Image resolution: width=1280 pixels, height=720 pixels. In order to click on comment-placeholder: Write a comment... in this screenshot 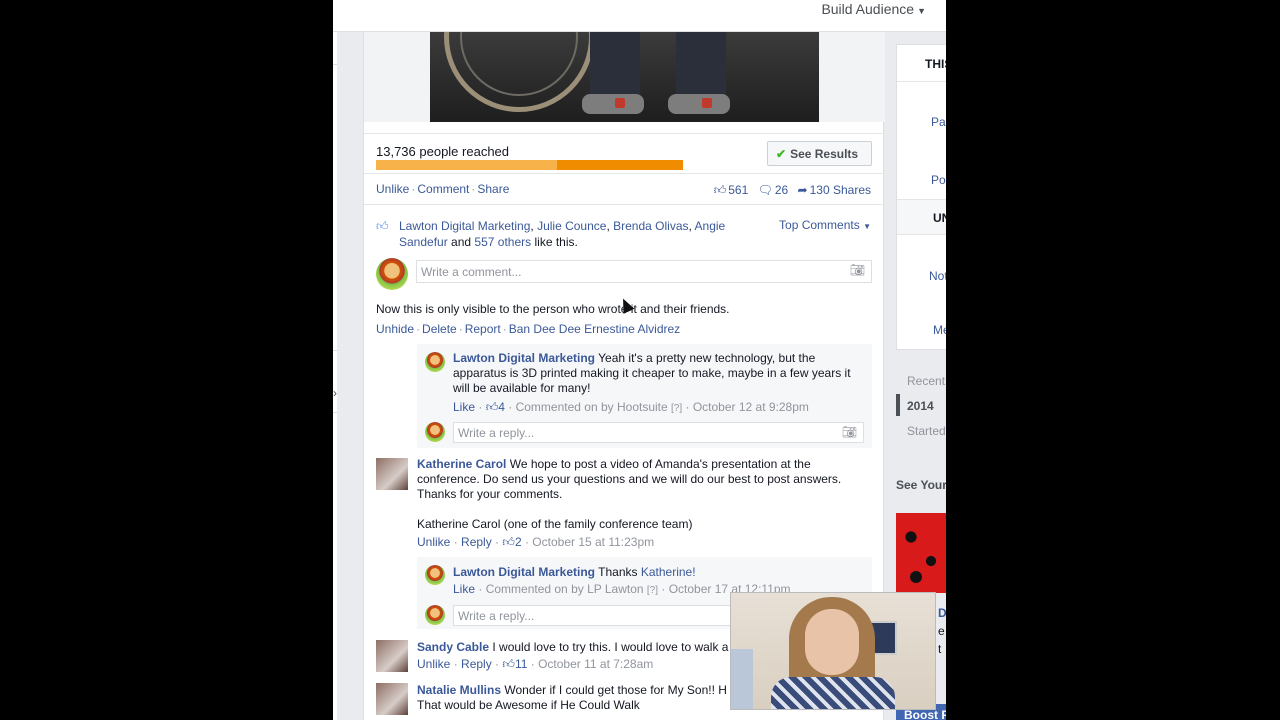, I will do `click(471, 272)`.